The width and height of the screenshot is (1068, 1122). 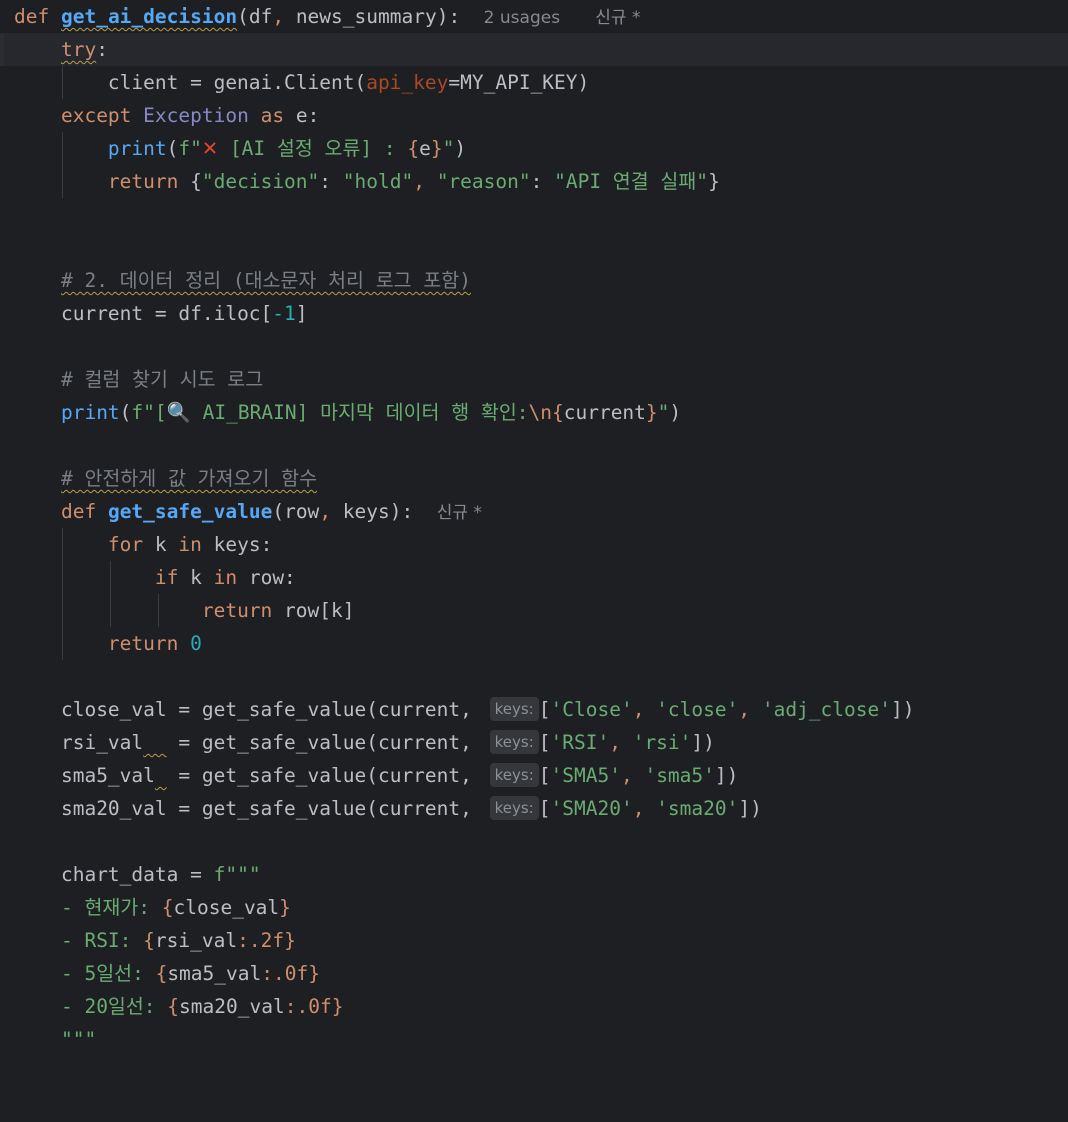 I want to click on number: 1, so click(x=290, y=313).